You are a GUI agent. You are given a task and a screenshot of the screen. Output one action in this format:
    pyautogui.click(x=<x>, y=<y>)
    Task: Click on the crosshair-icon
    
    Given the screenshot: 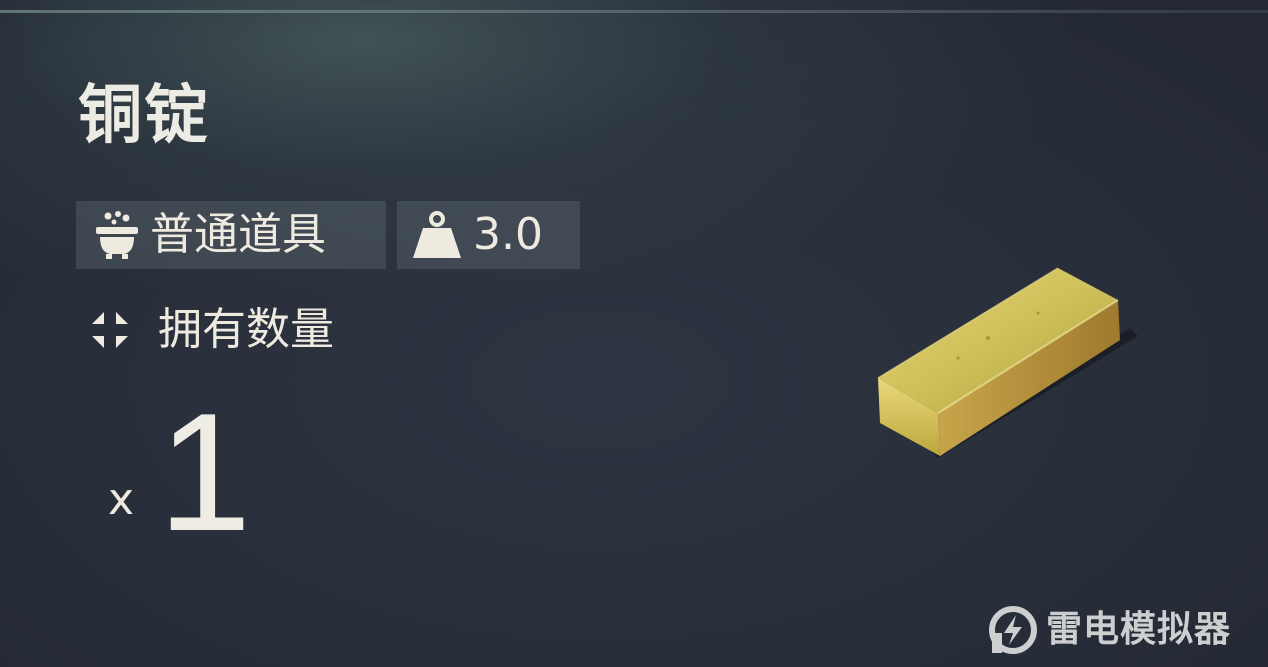 What is the action you would take?
    pyautogui.click(x=110, y=330)
    